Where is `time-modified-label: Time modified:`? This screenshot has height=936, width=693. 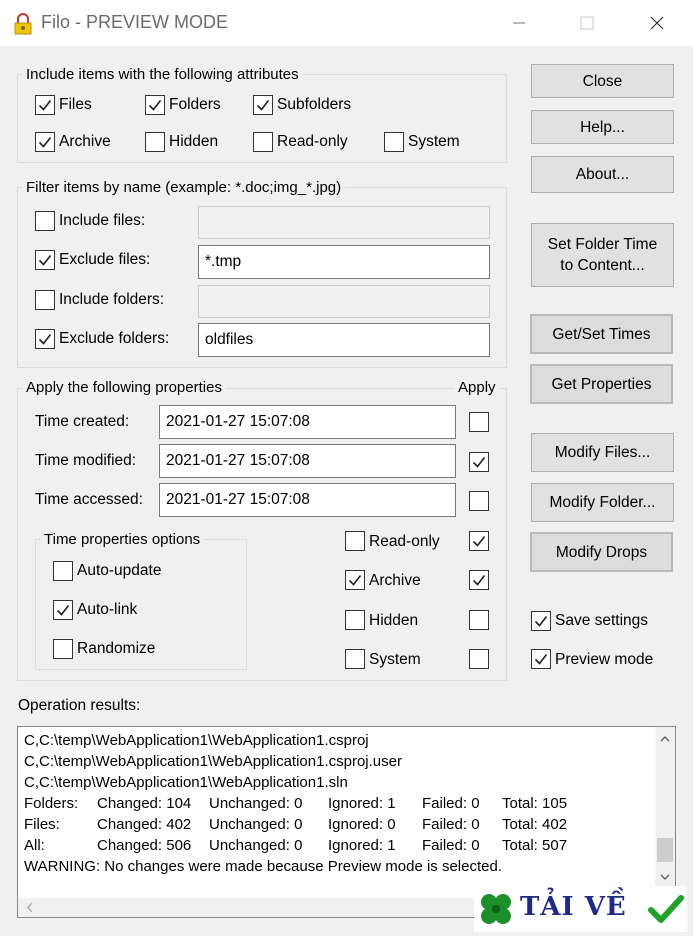
time-modified-label: Time modified: is located at coordinates (86, 460).